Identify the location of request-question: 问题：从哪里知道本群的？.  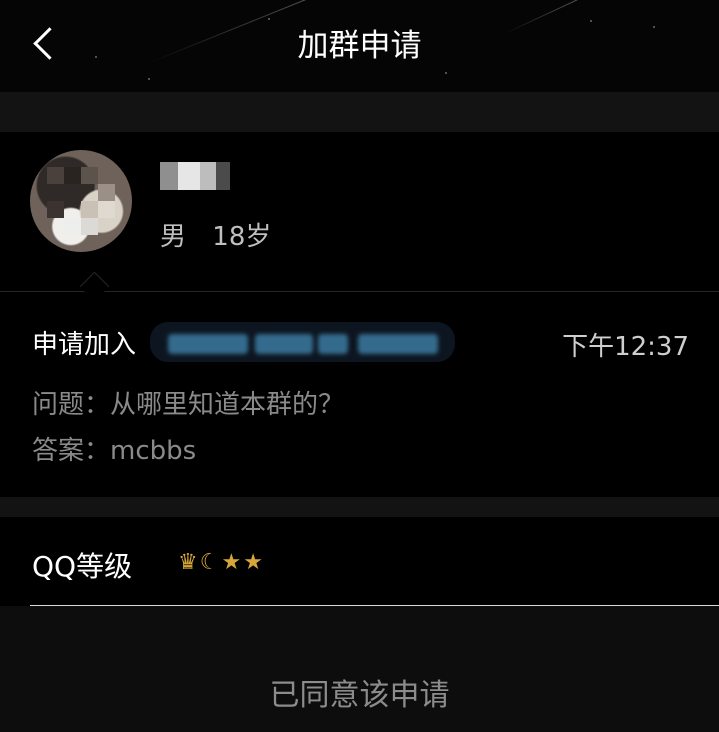
(188, 405).